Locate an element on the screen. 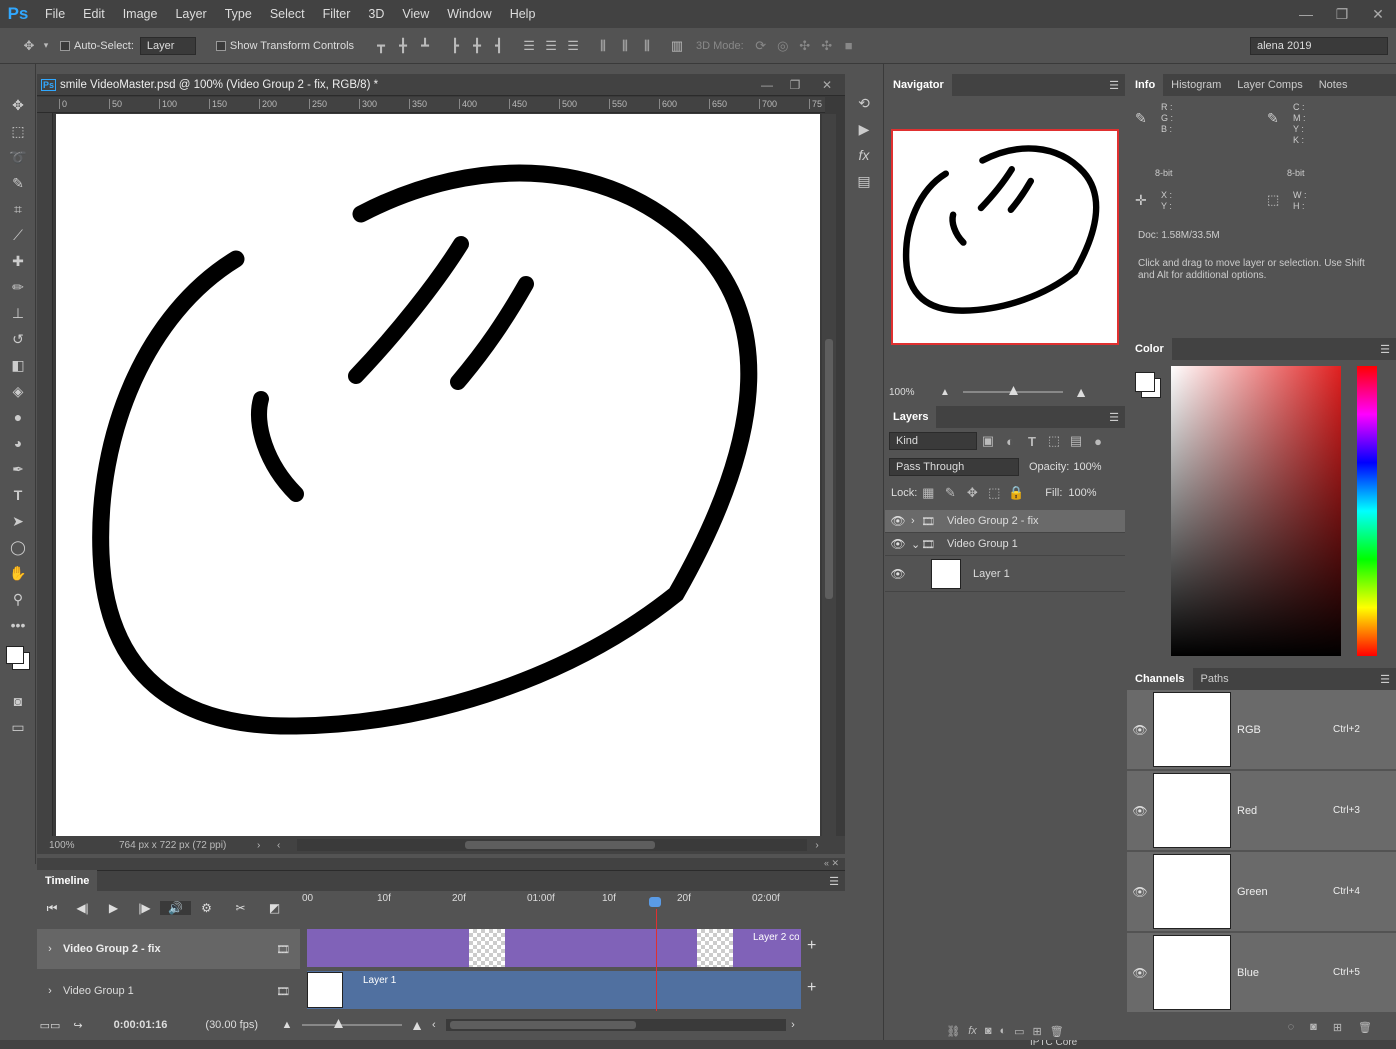  track-header-video-group-2: › Video Group 2 - fix 🎞 is located at coordinates (168, 949).